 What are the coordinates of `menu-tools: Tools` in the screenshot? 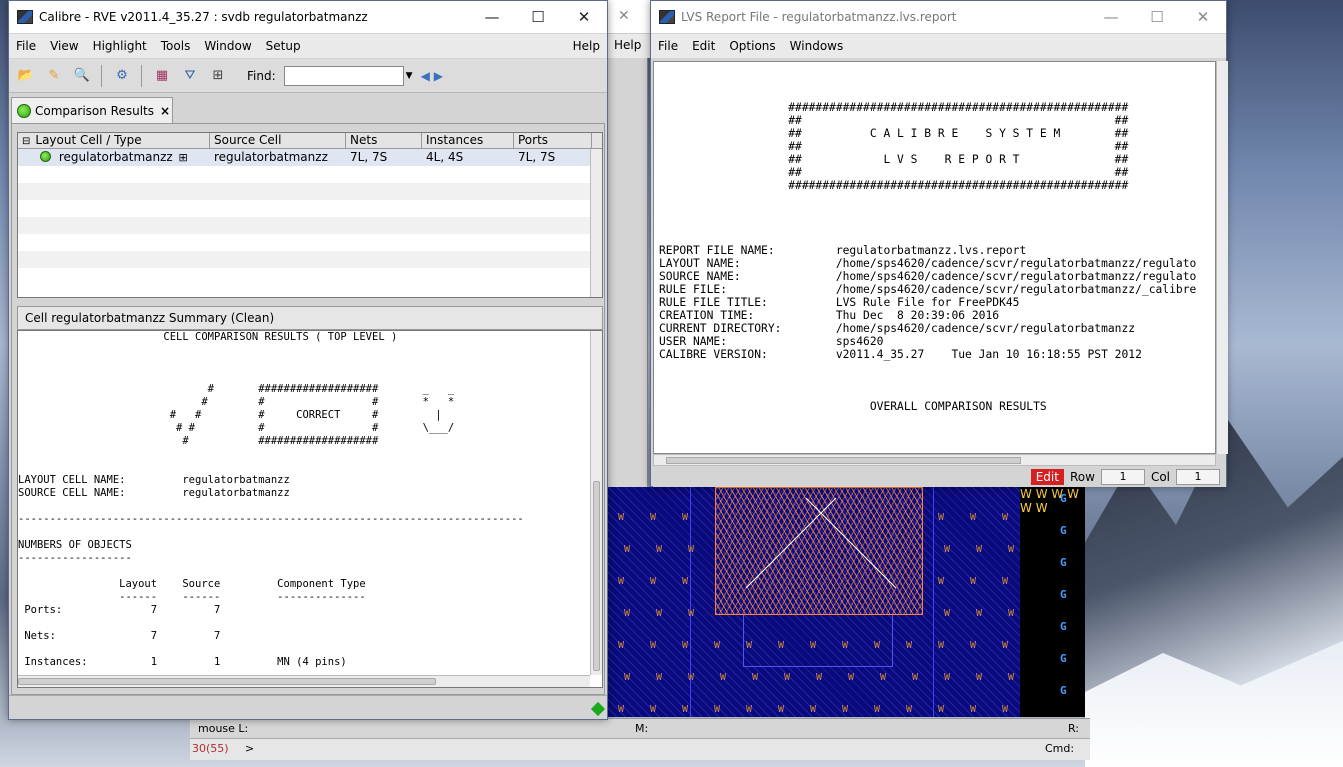 It's located at (176, 46).